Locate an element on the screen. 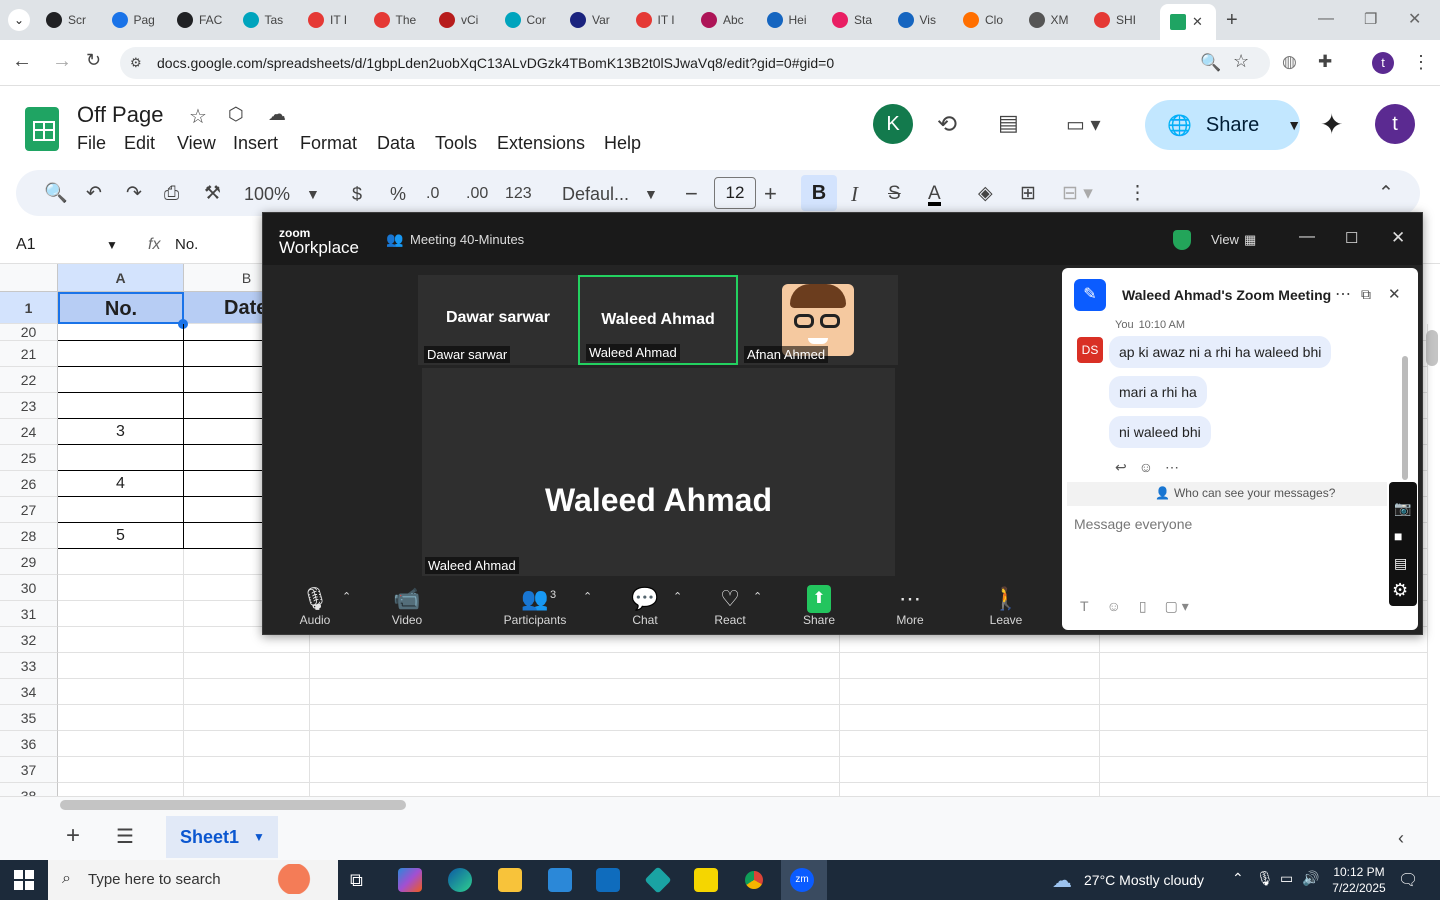 The height and width of the screenshot is (900, 1440). menu-tools: Tools is located at coordinates (456, 143).